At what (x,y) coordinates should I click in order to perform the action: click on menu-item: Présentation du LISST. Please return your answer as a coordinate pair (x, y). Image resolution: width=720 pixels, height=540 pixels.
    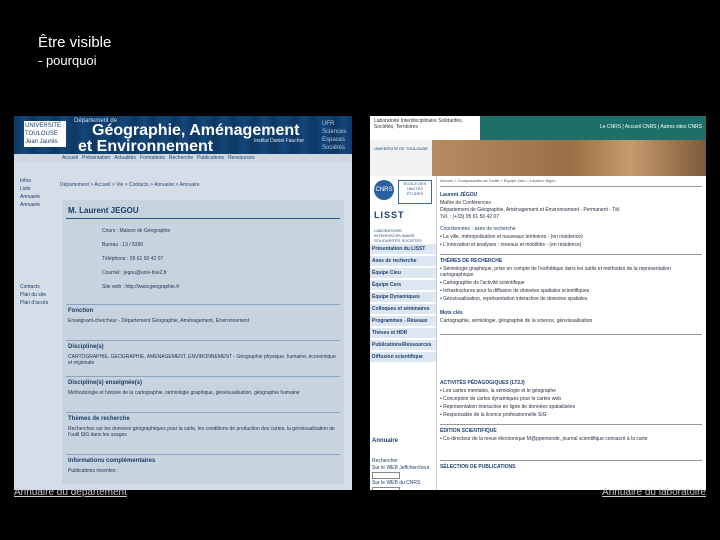
    Looking at the image, I should click on (403, 250).